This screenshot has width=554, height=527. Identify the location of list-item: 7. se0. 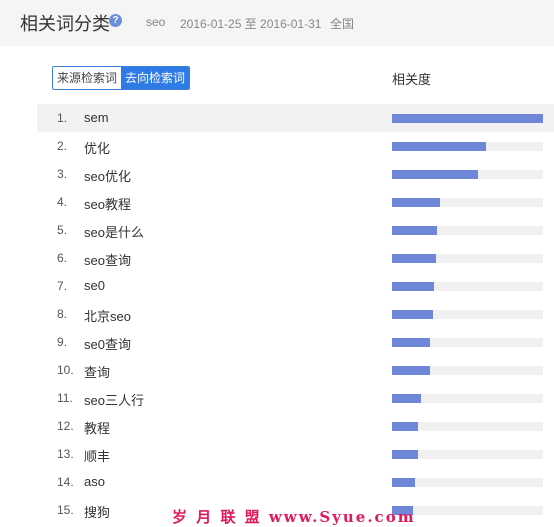
(295, 286).